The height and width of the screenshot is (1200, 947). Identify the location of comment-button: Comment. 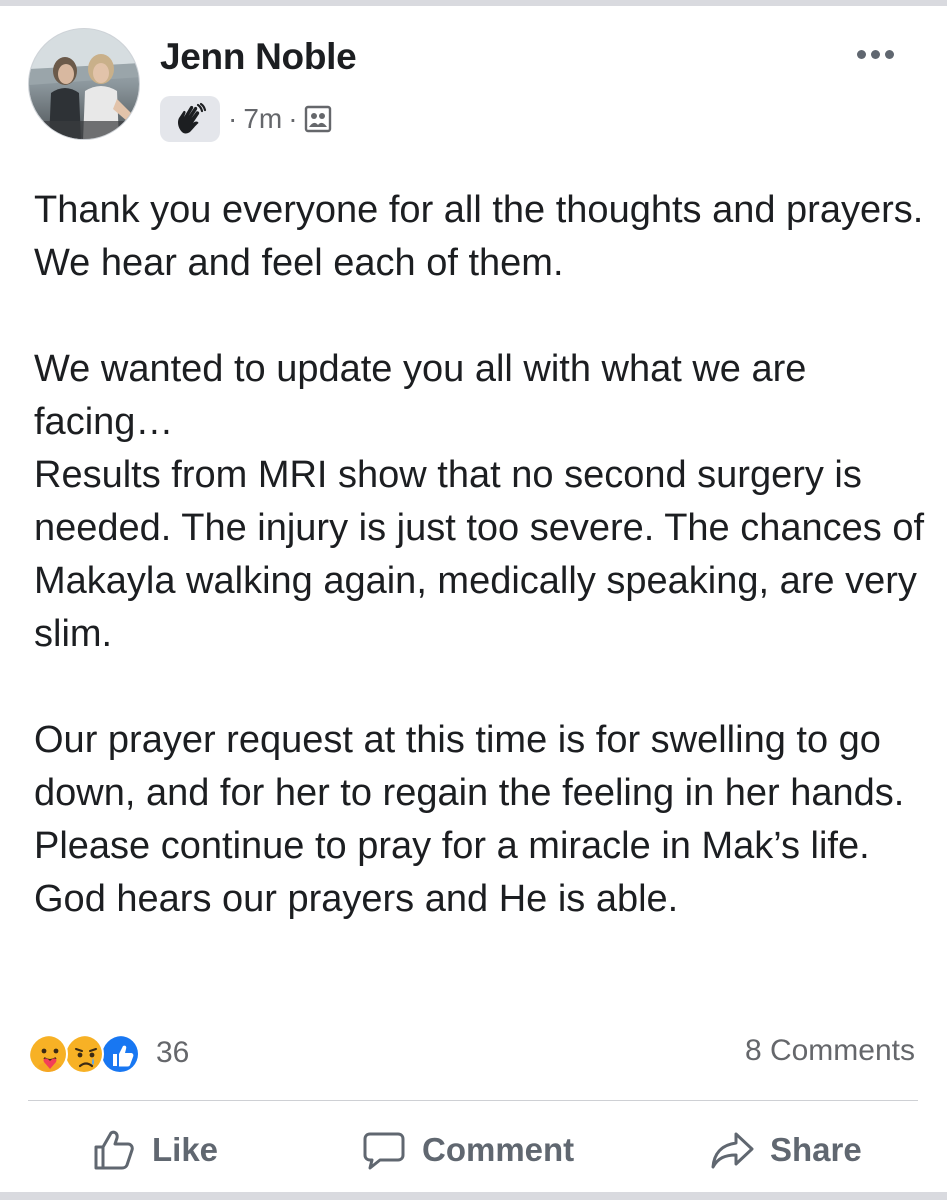
(468, 1150).